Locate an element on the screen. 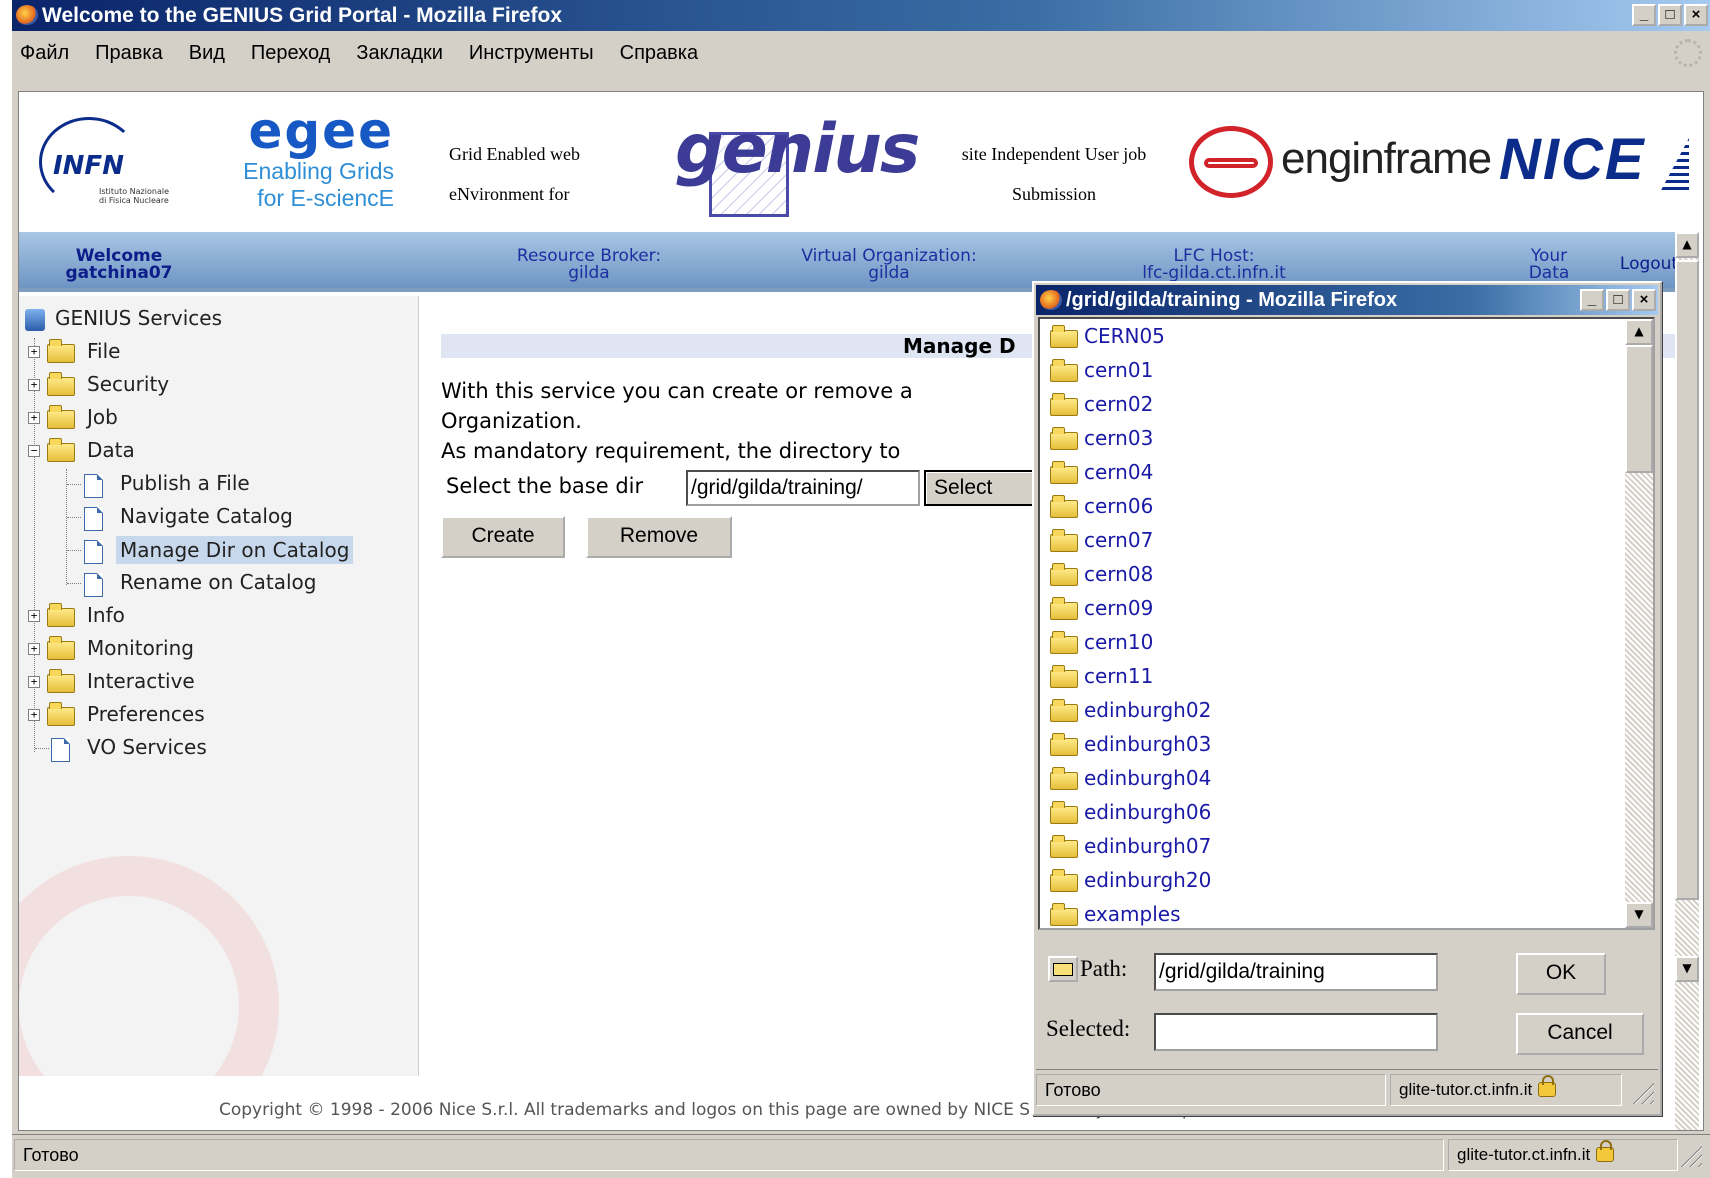 This screenshot has height=1178, width=1710. popup-status-bar: Готово glite-tutor.ct.infn.it is located at coordinates (1347, 1090).